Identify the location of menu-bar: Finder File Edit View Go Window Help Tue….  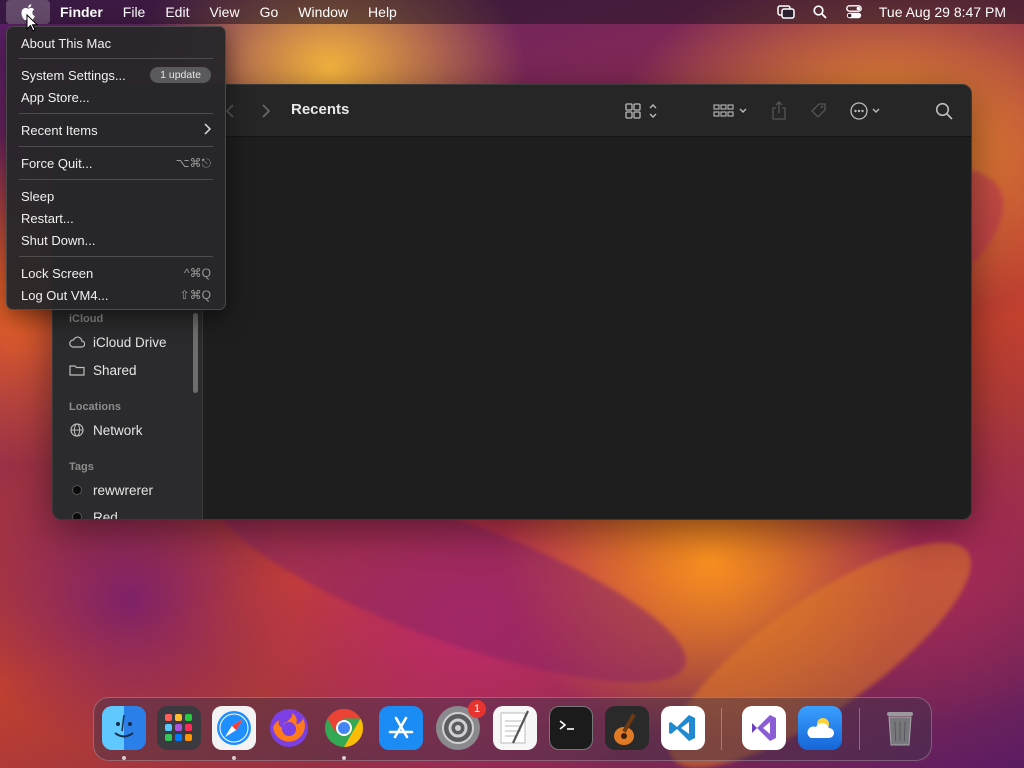
(512, 12).